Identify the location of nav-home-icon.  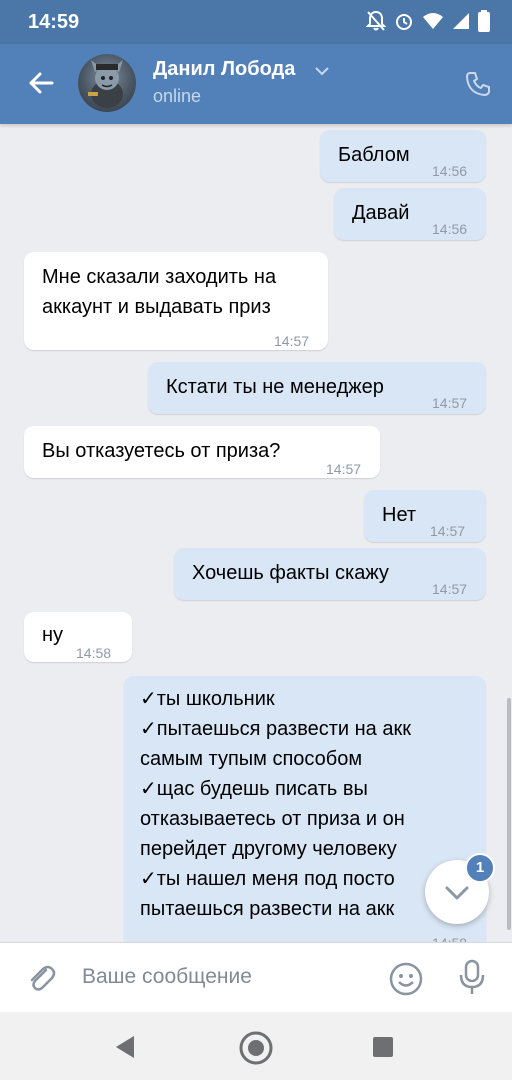
(256, 1048).